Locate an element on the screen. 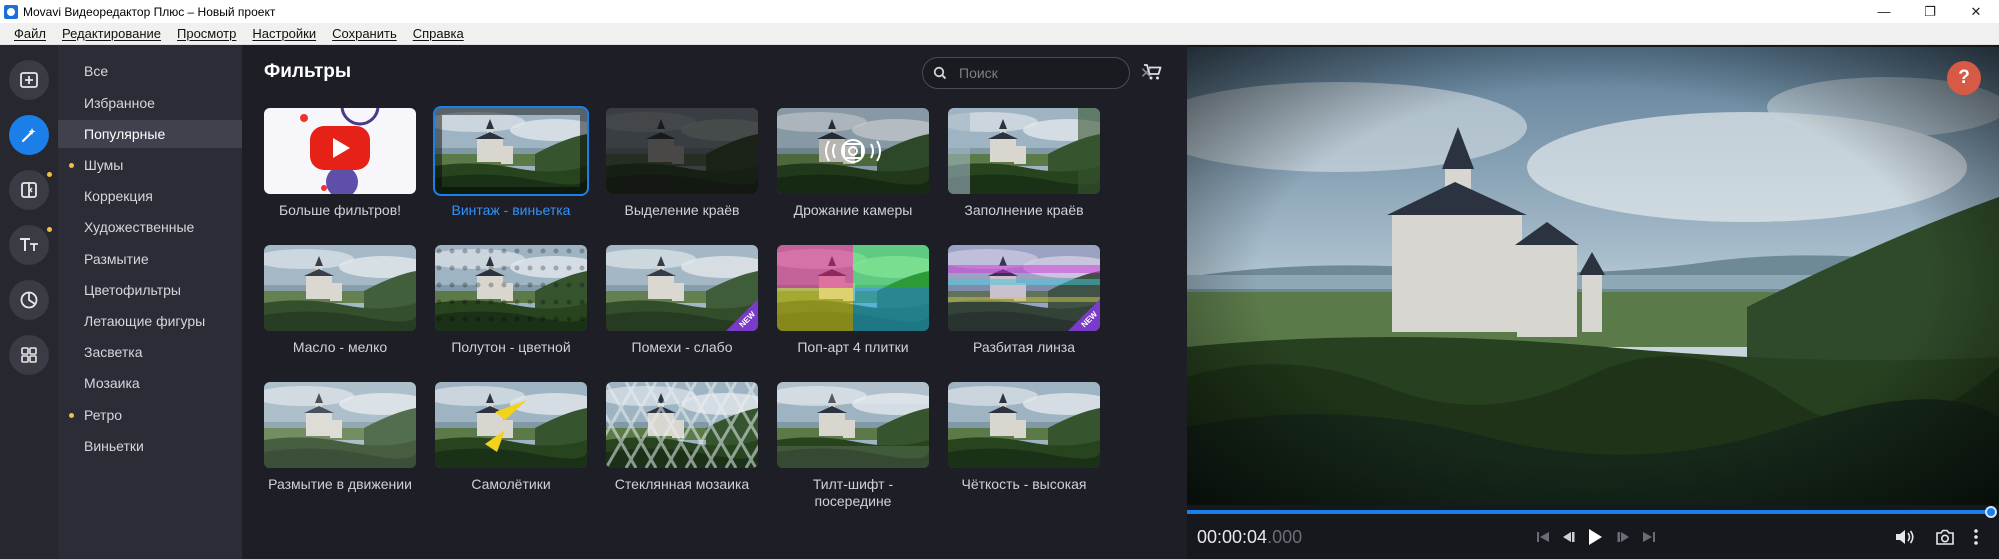  minimize-button: — is located at coordinates (1884, 11).